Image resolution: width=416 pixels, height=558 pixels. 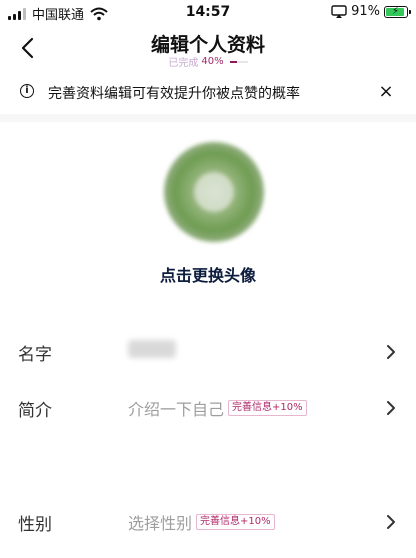 I want to click on bio-placeholder: 介绍一下自己, so click(x=176, y=409).